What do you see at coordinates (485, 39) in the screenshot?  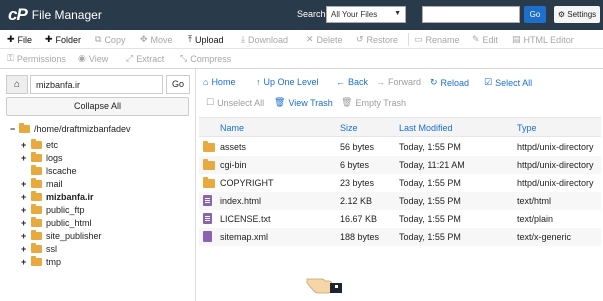 I see `edit-button: ✎ Edit` at bounding box center [485, 39].